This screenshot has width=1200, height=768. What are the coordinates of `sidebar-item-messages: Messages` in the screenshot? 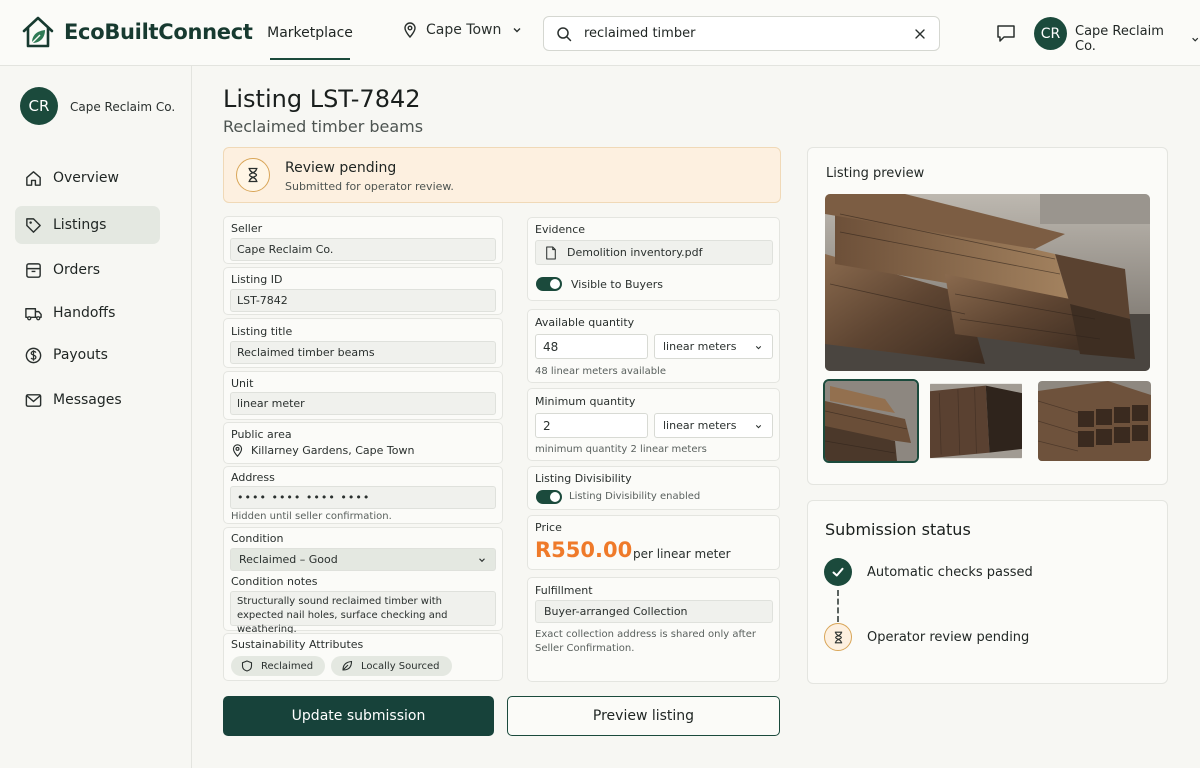 It's located at (87, 400).